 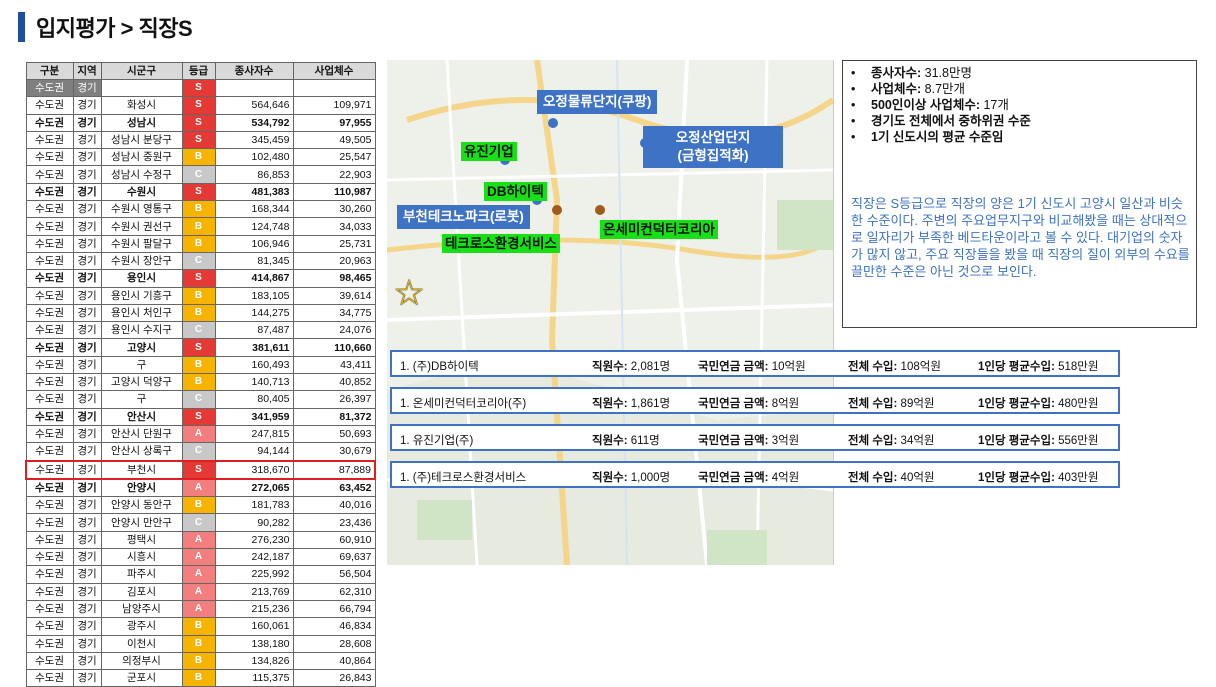 I want to click on table-row: 수도권 경기 이천시 B 138,180 28,608, so click(x=200, y=643).